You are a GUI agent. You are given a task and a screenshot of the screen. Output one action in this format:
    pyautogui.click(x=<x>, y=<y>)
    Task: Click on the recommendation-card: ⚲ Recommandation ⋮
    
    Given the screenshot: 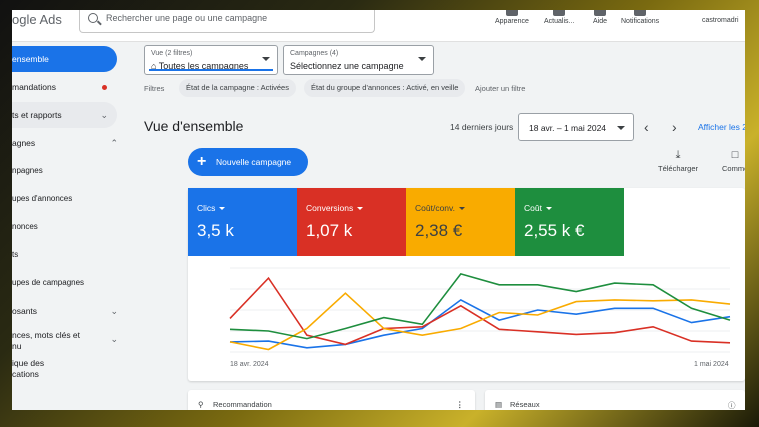 What is the action you would take?
    pyautogui.click(x=331, y=400)
    